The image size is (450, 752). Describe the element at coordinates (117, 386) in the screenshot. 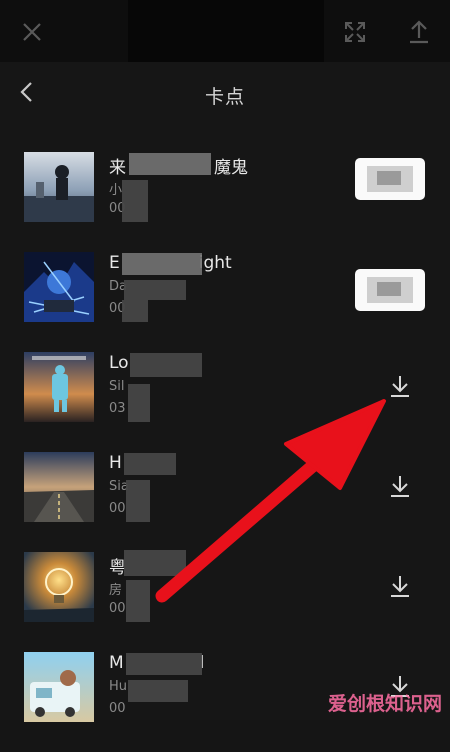

I see `artist-name: Sil` at that location.